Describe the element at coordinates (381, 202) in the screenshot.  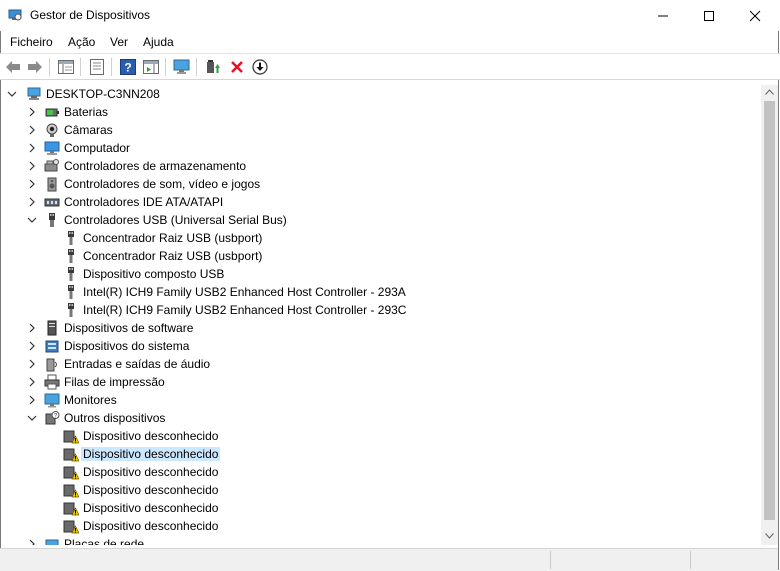
I see `tree-category: Controladores IDE ATA/ATAPI` at that location.